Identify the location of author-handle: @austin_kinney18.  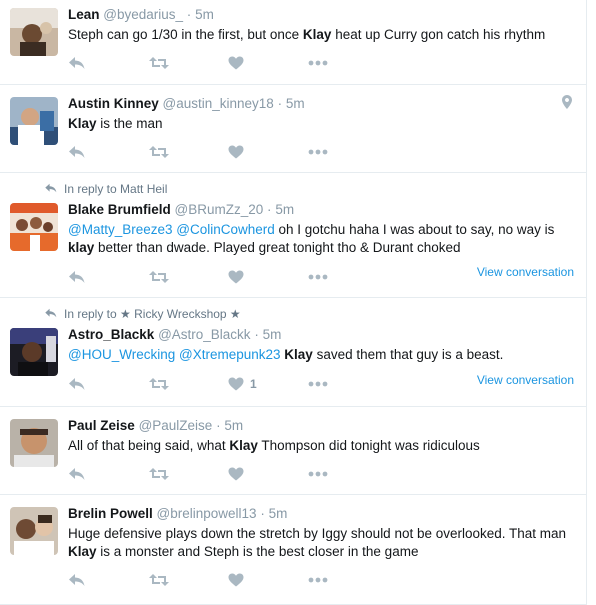
(218, 103).